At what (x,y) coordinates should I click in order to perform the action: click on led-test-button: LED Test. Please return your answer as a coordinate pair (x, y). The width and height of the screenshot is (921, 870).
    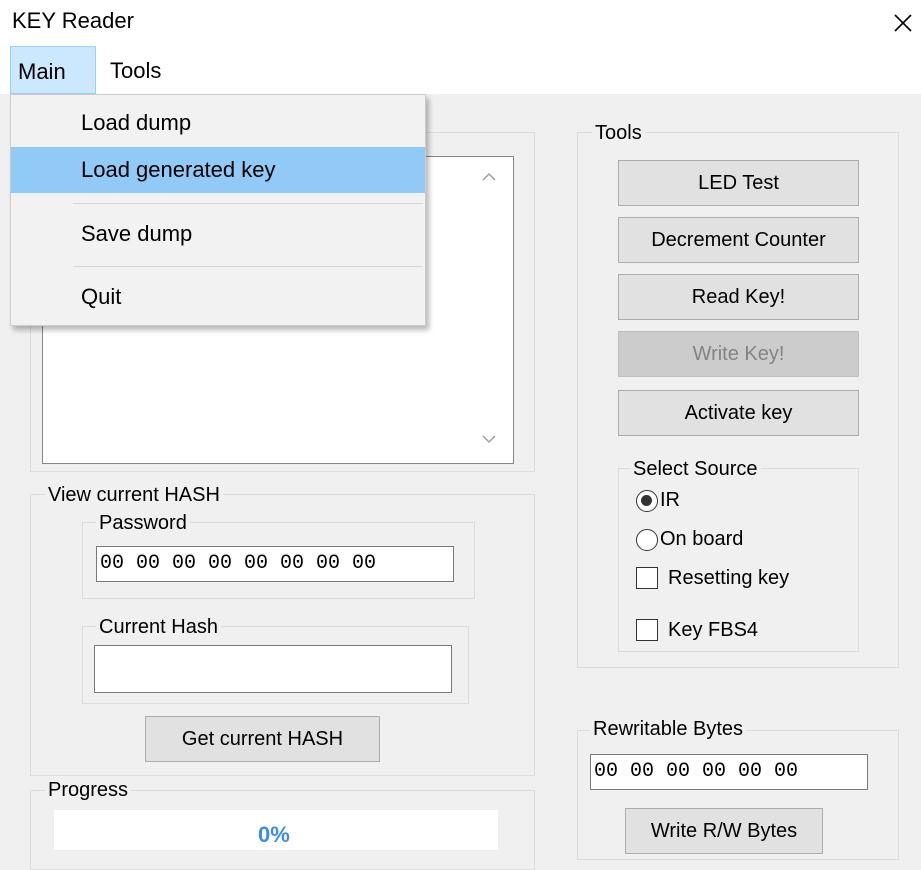
    Looking at the image, I should click on (738, 183).